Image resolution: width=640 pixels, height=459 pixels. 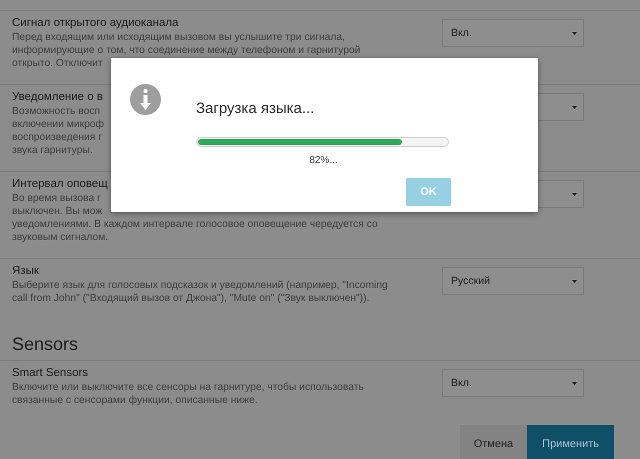 What do you see at coordinates (320, 347) in the screenshot?
I see `section-heading: Sensors` at bounding box center [320, 347].